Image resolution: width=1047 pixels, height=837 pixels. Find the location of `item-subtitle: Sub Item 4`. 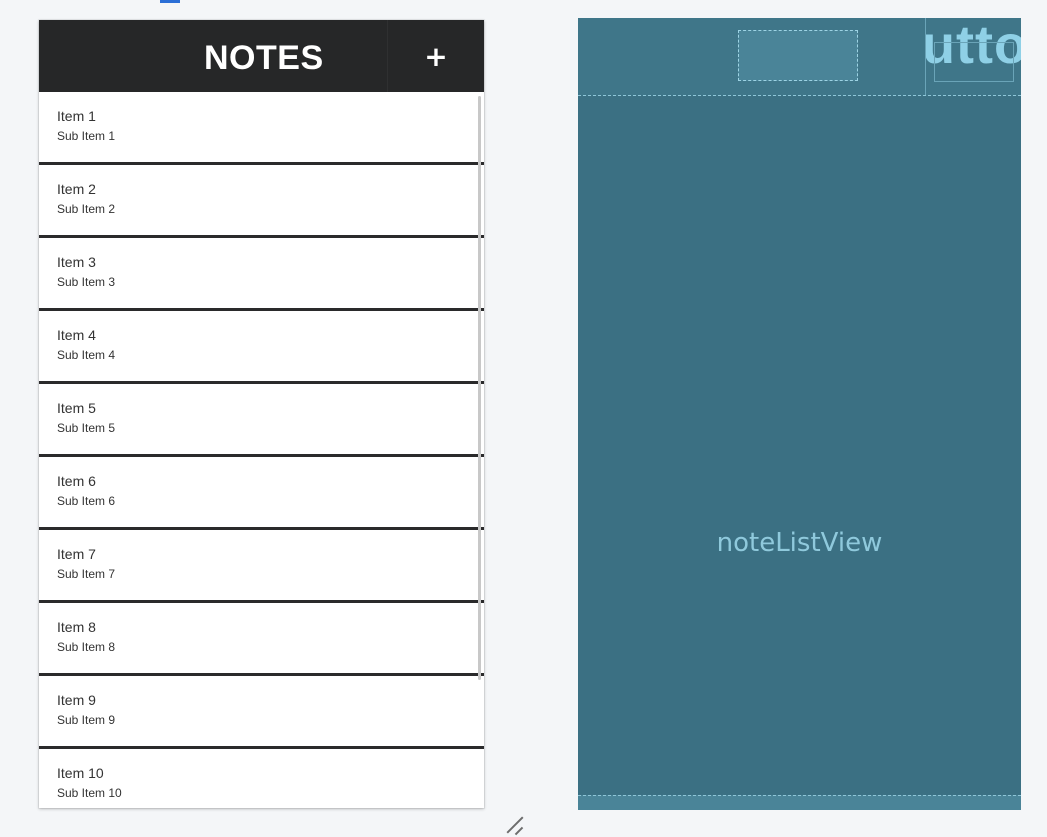

item-subtitle: Sub Item 4 is located at coordinates (86, 355).